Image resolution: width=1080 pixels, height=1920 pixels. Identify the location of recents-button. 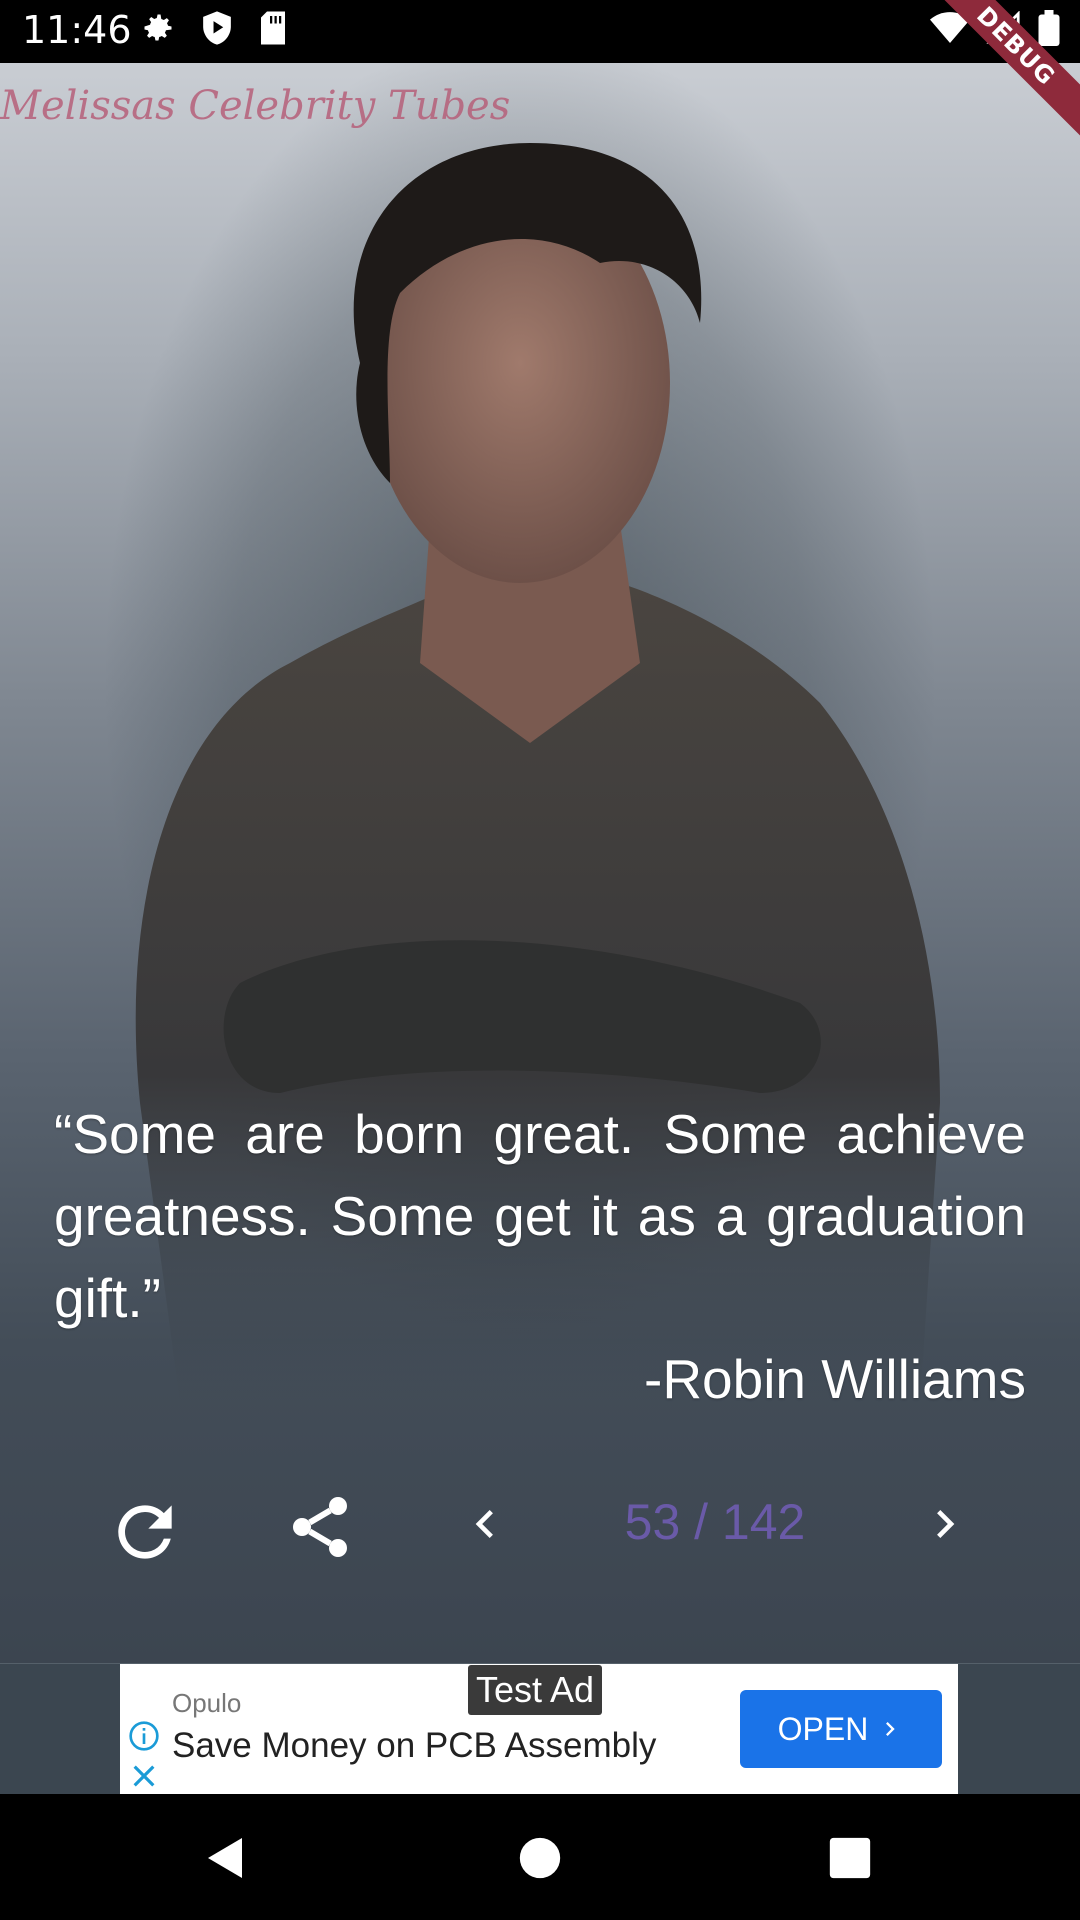
(850, 1858).